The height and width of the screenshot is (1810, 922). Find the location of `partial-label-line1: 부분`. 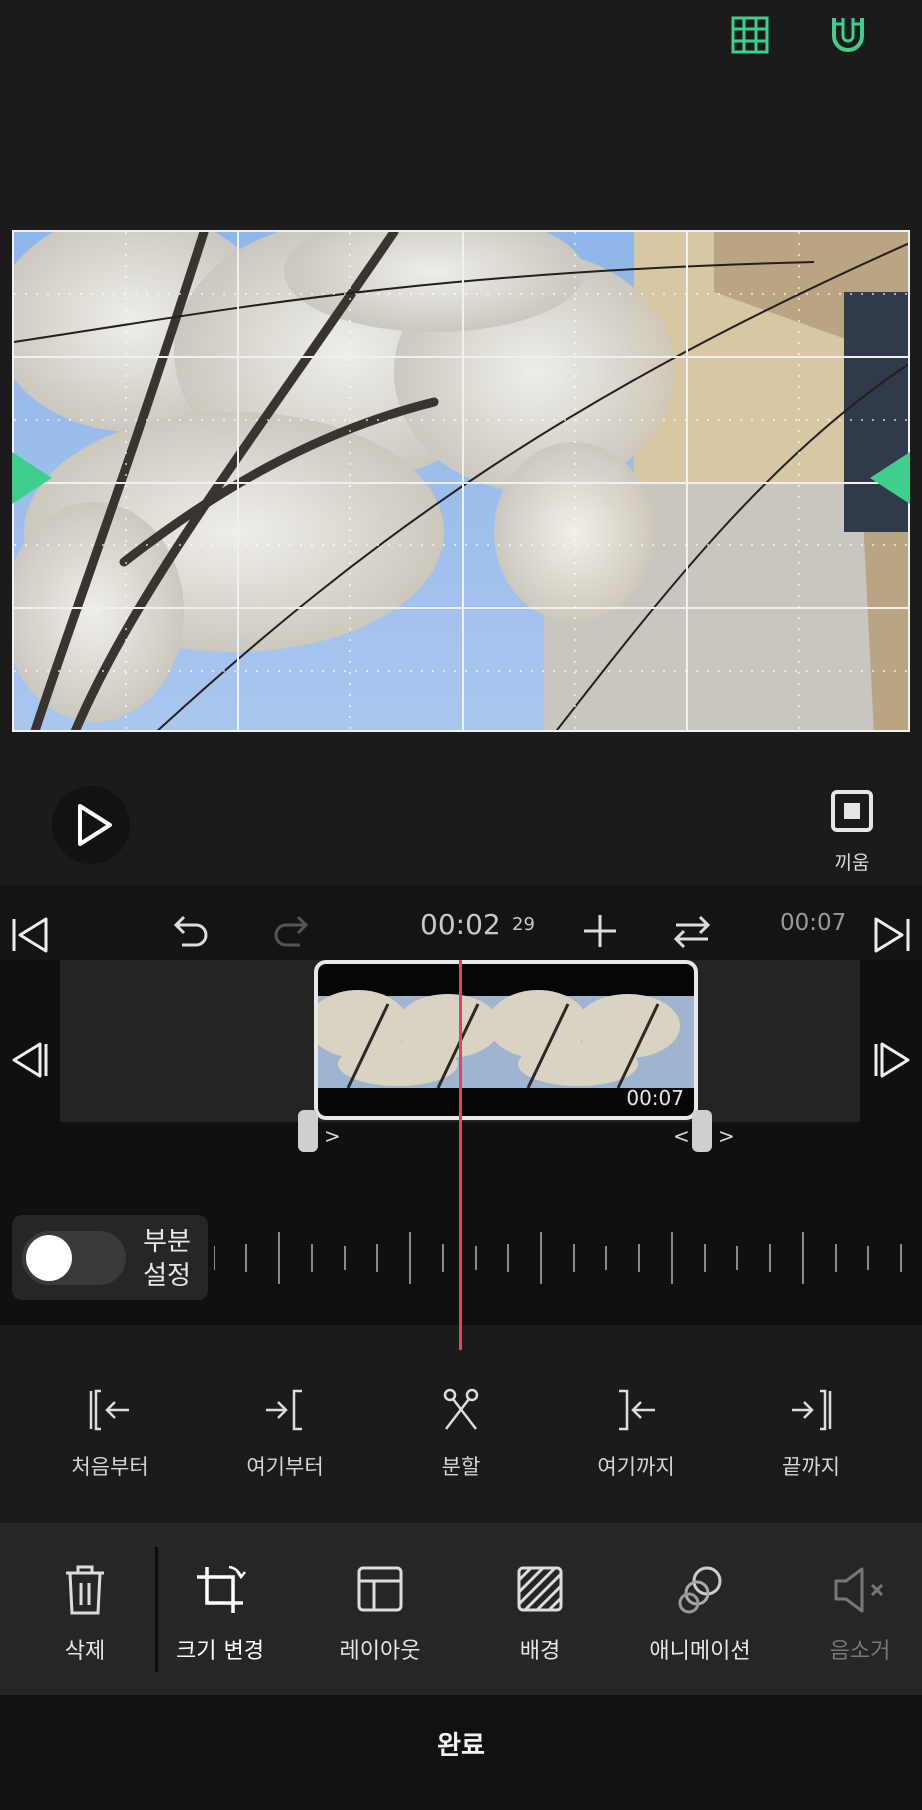

partial-label-line1: 부분 is located at coordinates (167, 1242).